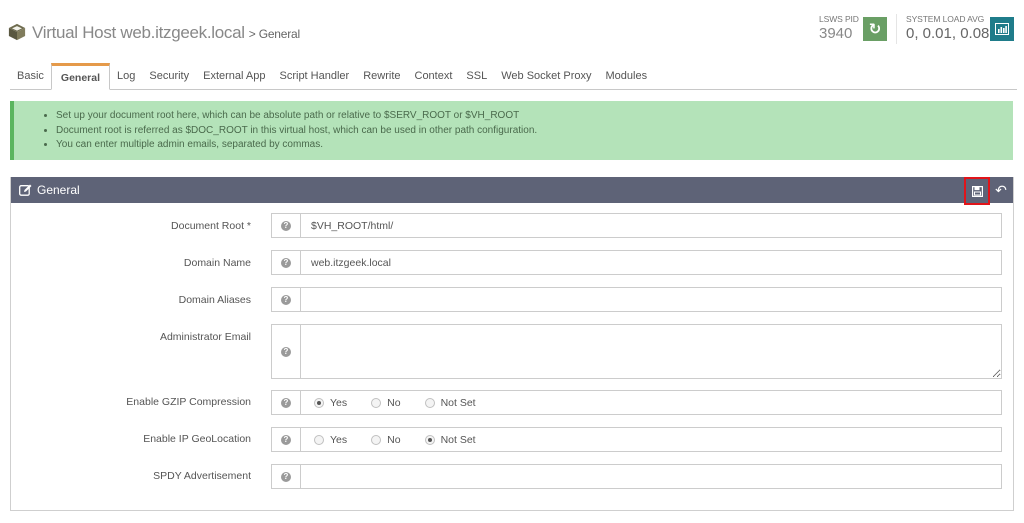 Image resolution: width=1024 pixels, height=523 pixels. Describe the element at coordinates (188, 402) in the screenshot. I see `gzip-label: Enable GZIP Compression` at that location.